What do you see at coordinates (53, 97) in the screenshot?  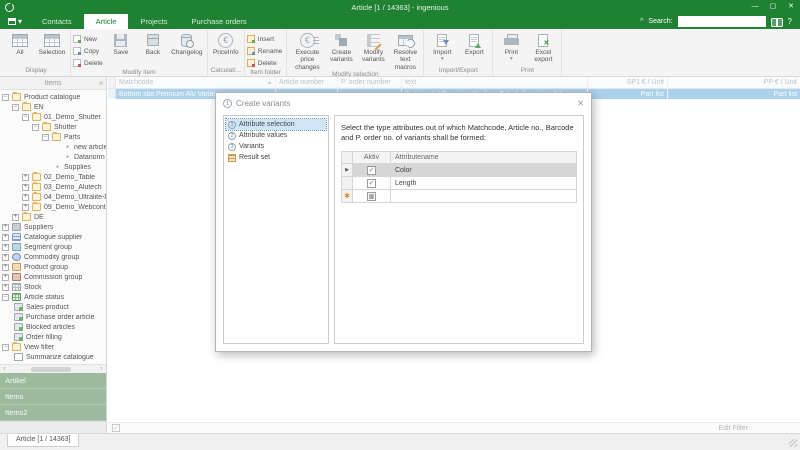 I see `tree-item-product-catalogue: − Product catalogue` at bounding box center [53, 97].